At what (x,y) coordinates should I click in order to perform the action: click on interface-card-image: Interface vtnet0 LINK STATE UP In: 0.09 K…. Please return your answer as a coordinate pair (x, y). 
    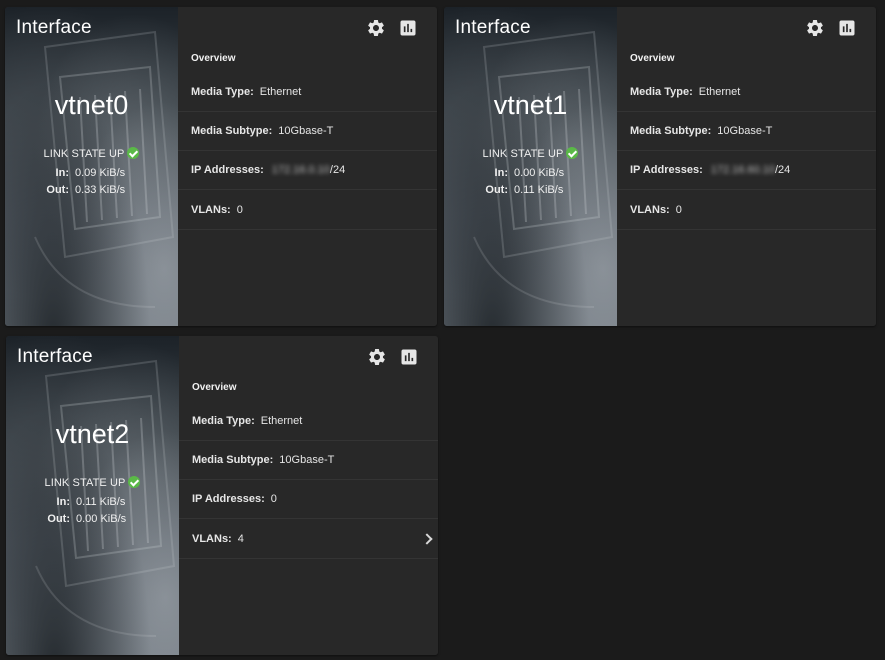
    Looking at the image, I should click on (91, 166).